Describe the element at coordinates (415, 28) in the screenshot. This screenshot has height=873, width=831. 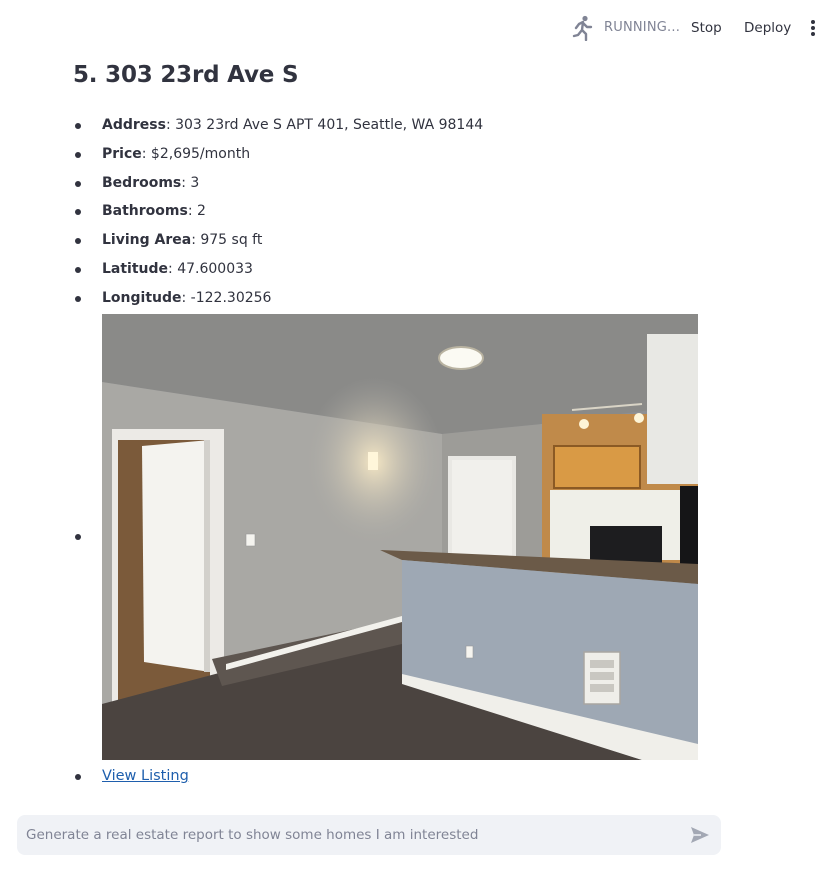
I see `app-toolbar: RUNNING... Stop Deploy` at that location.